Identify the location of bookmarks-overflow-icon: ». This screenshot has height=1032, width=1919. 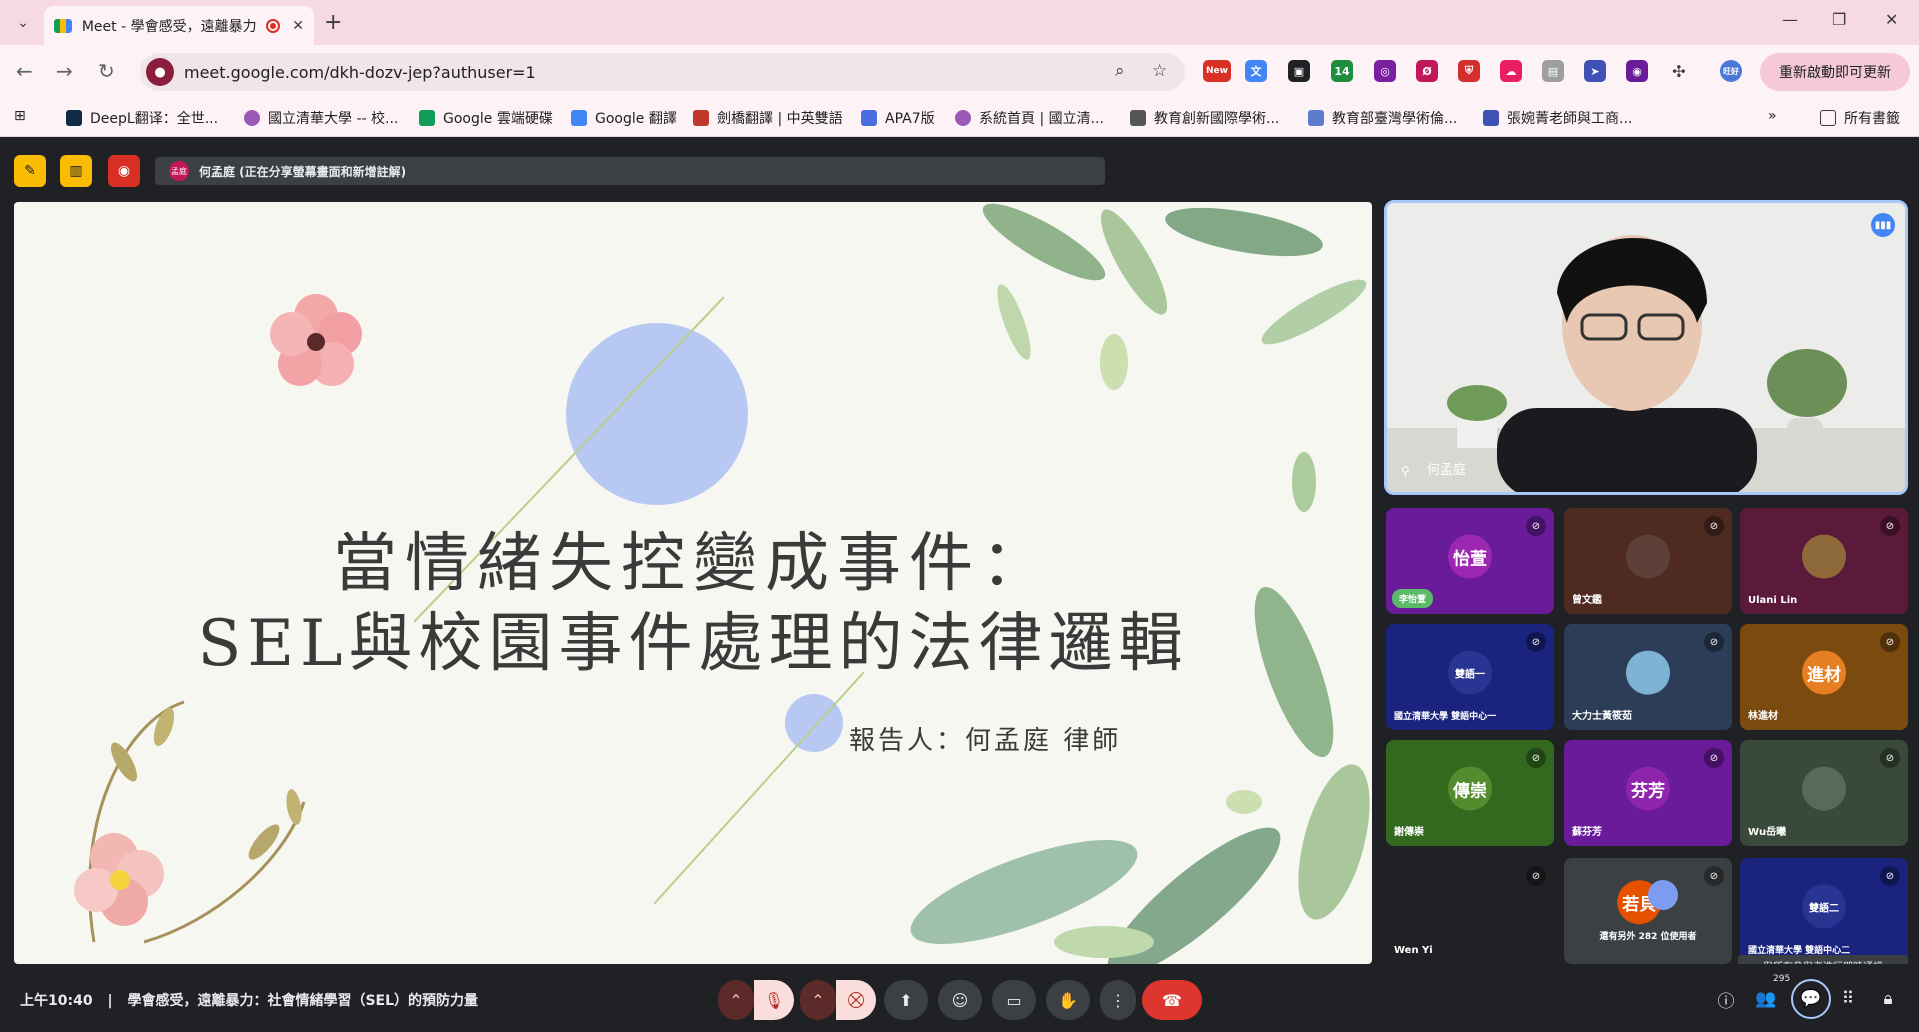
(1772, 116).